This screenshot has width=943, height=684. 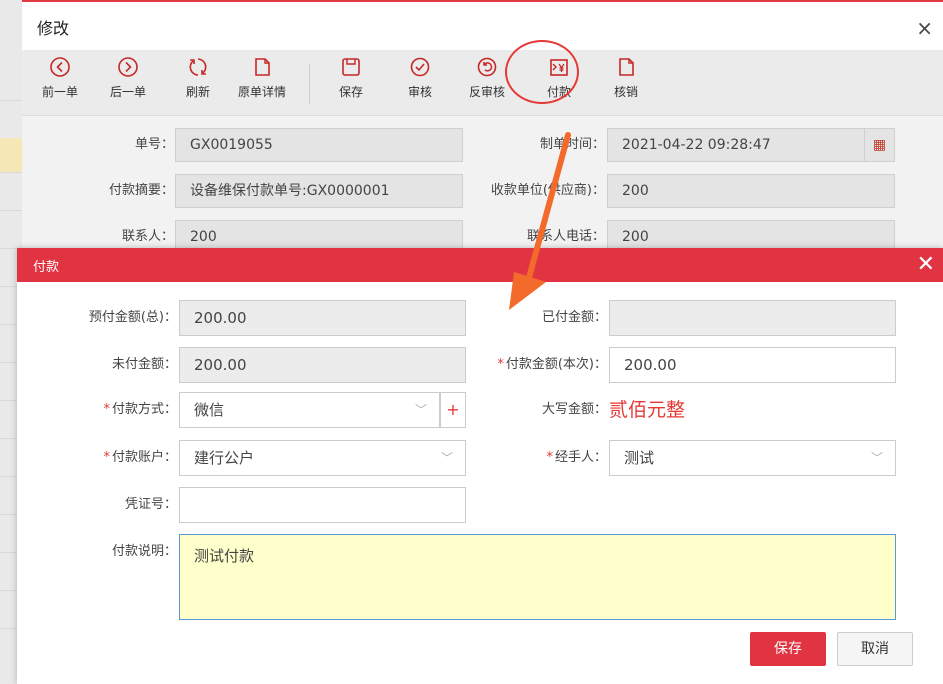 What do you see at coordinates (144, 551) in the screenshot?
I see `remark-label: 付款说明：` at bounding box center [144, 551].